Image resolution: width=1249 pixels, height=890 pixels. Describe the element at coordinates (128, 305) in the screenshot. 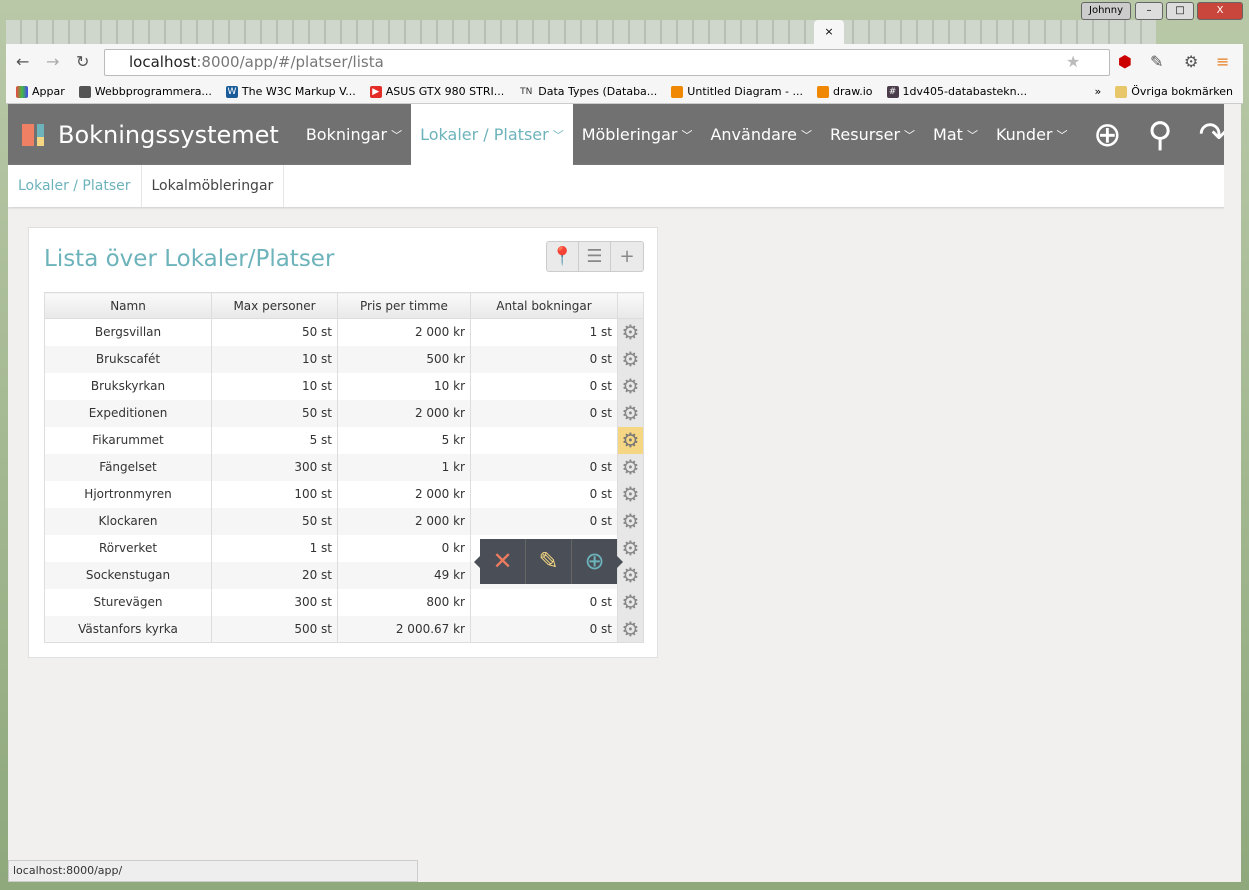

I see `column-header: Namn` at that location.